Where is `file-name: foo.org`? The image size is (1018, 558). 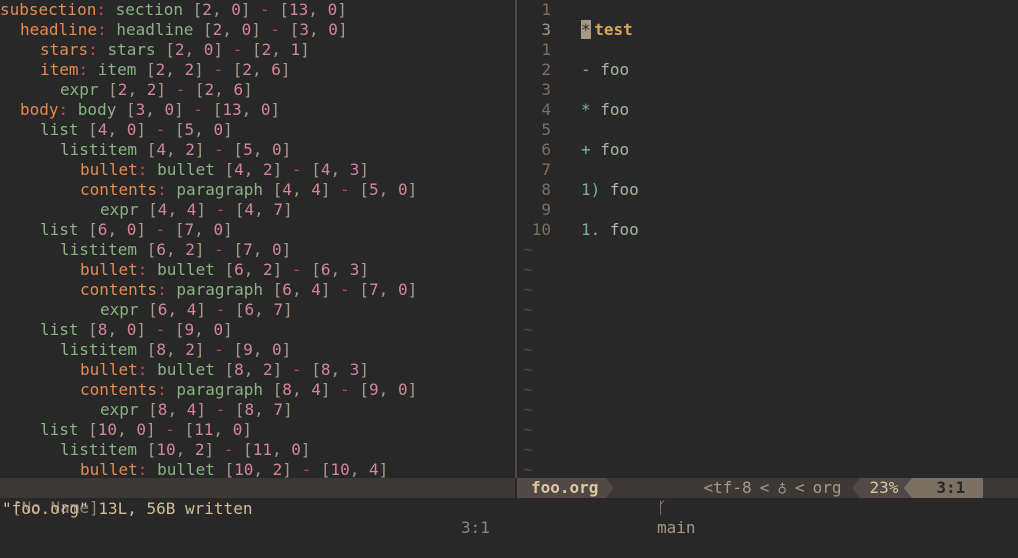
file-name: foo.org is located at coordinates (562, 488).